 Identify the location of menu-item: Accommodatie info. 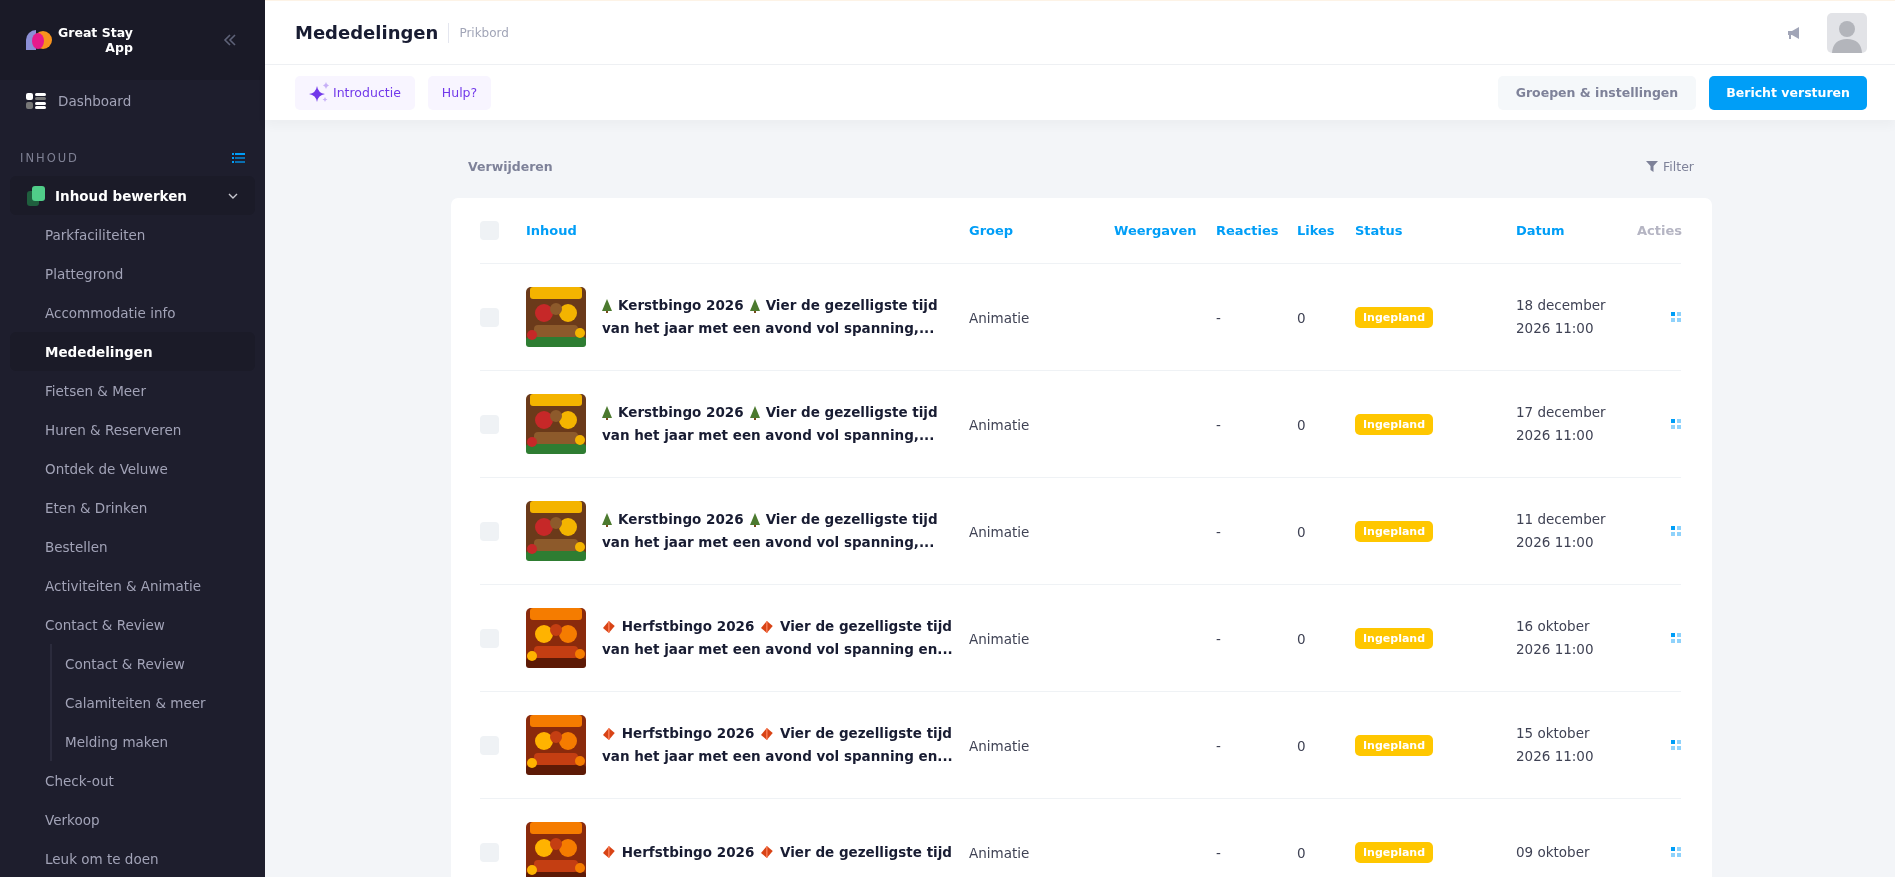
(132, 312).